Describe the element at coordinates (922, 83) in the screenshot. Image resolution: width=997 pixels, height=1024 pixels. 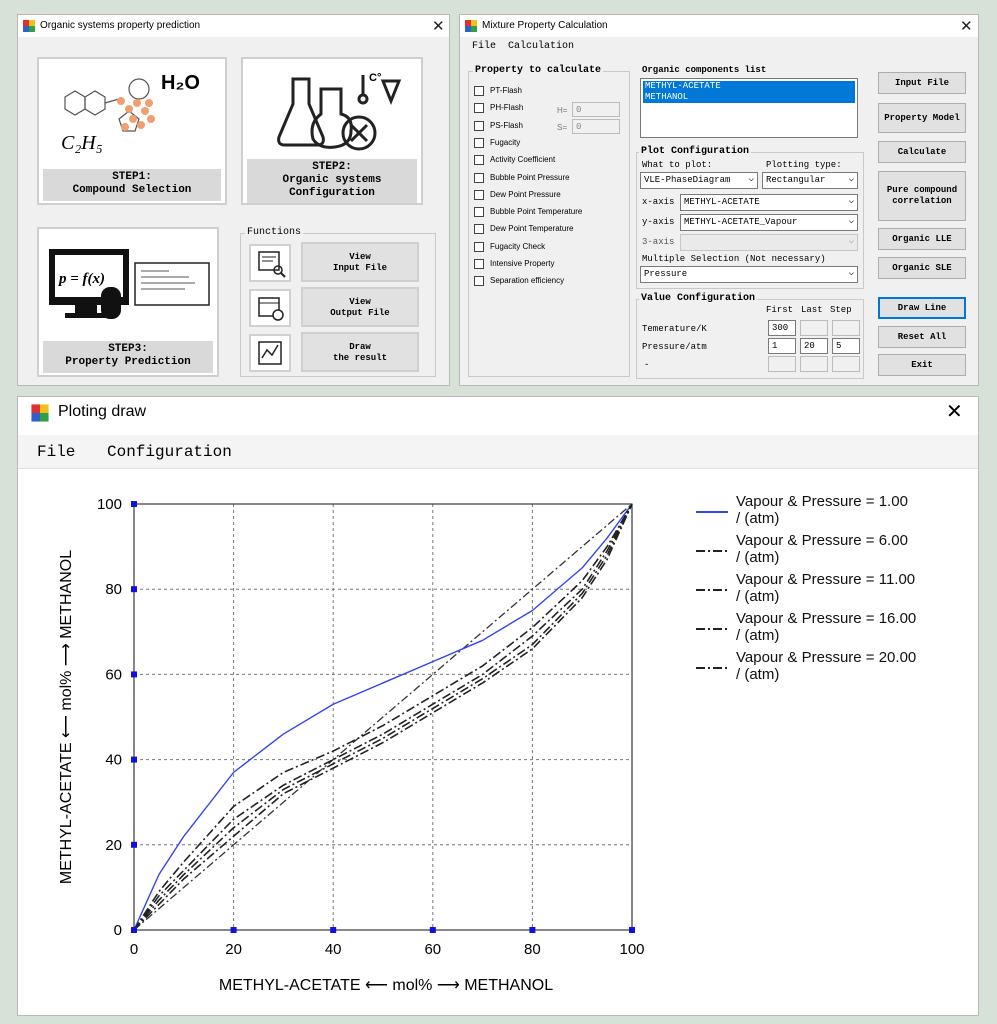
I see `input-file-button: Input File` at that location.